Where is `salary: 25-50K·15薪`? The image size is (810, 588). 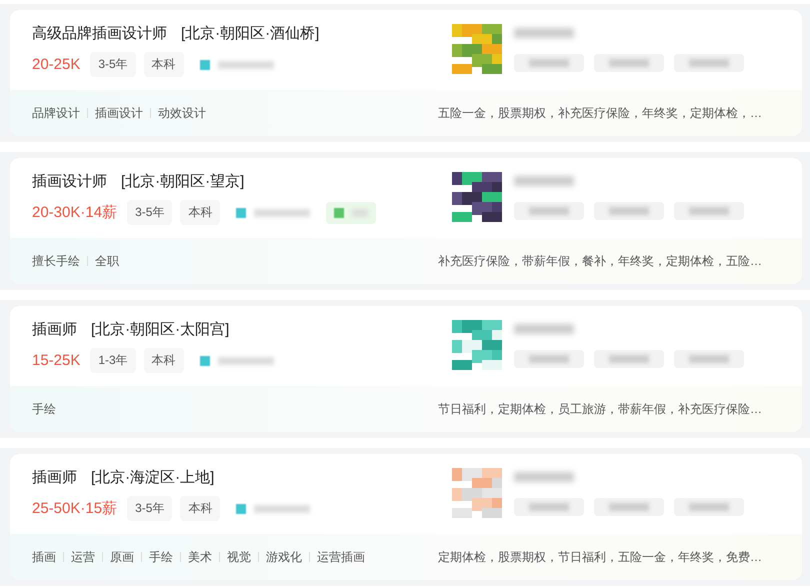
salary: 25-50K·15薪 is located at coordinates (75, 508).